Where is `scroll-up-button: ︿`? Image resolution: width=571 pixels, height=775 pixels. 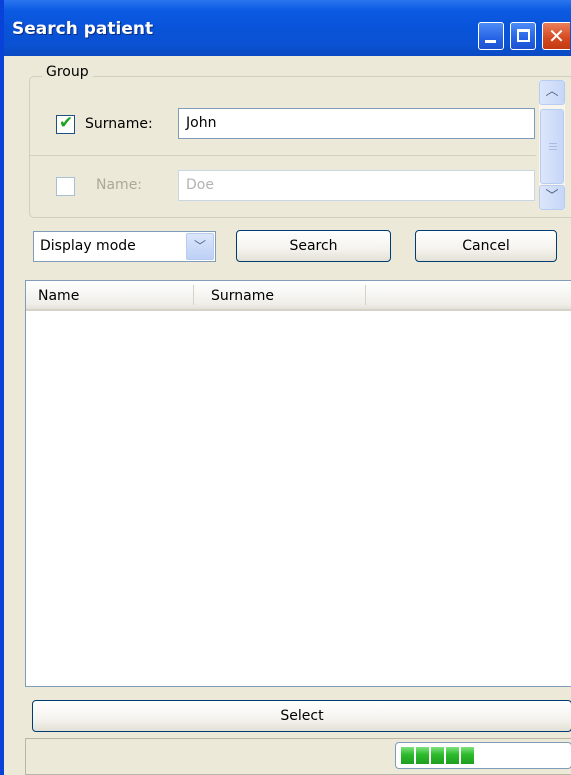
scroll-up-button: ︿ is located at coordinates (552, 92).